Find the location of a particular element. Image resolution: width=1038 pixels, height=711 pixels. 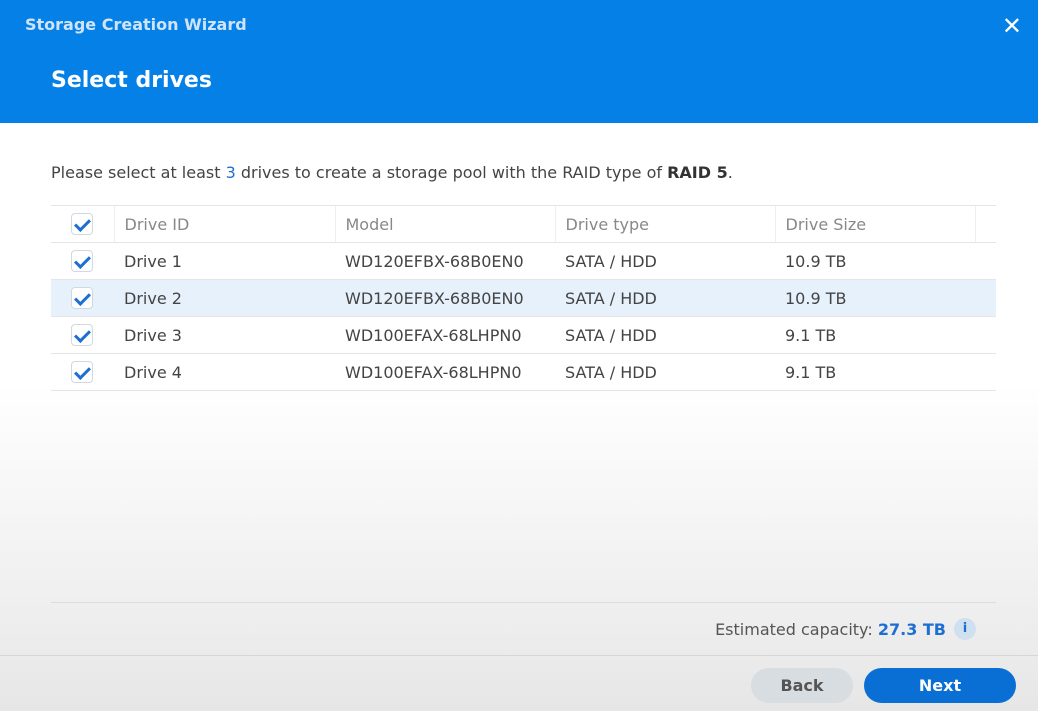

drive-id: Drive 3 is located at coordinates (224, 335).